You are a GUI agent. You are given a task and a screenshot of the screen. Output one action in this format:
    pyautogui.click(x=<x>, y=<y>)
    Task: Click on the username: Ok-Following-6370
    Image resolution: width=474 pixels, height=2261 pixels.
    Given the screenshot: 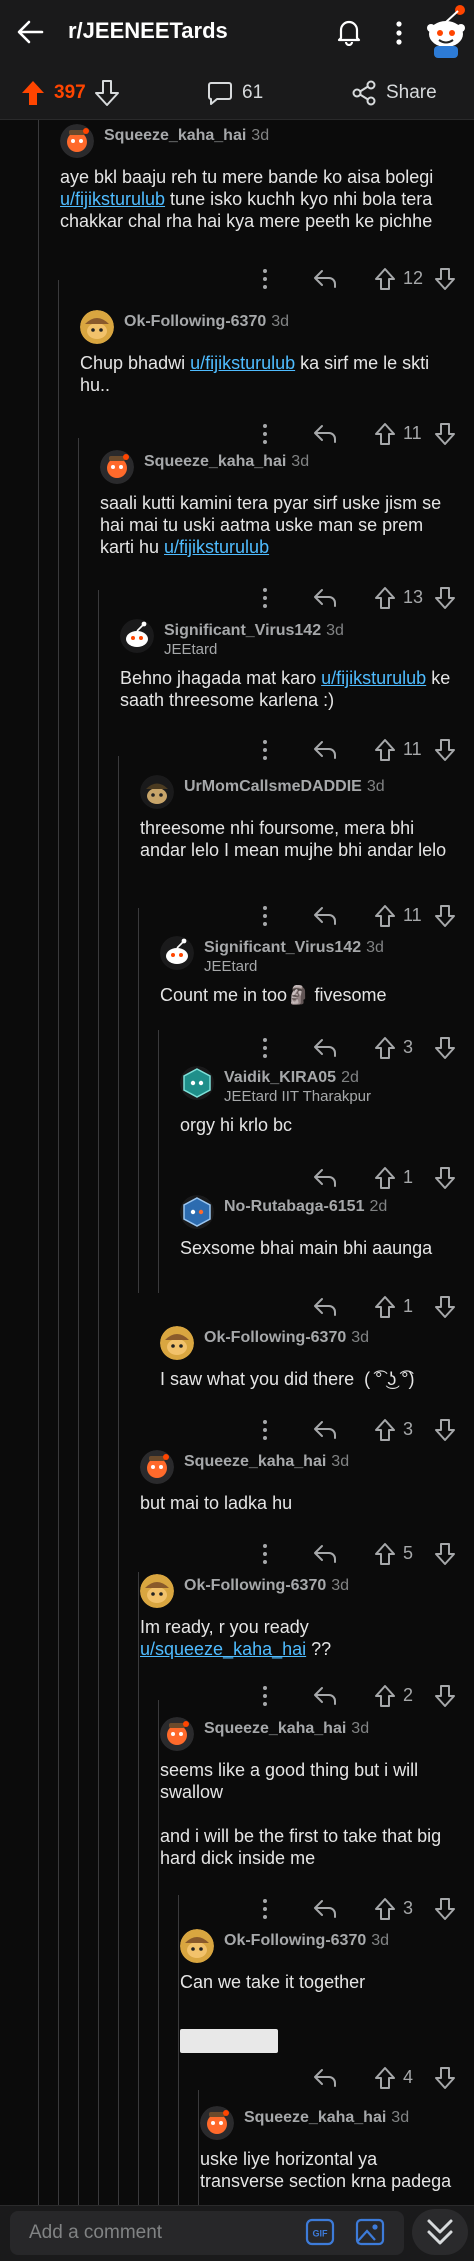 What is the action you would take?
    pyautogui.click(x=275, y=1337)
    